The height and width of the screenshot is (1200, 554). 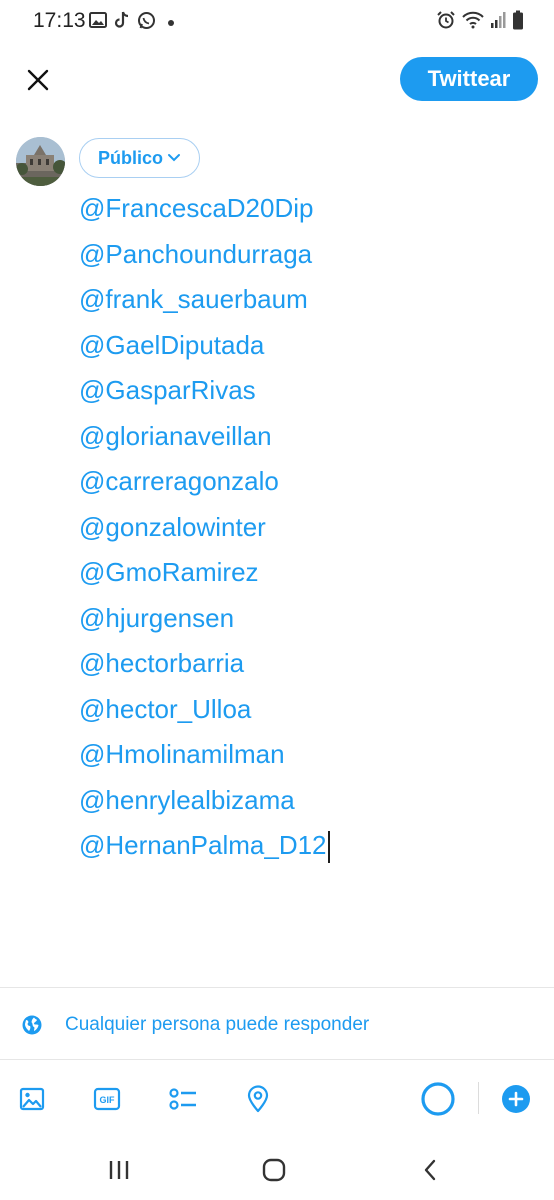 I want to click on gif-icon: GIF, so click(x=107, y=1099).